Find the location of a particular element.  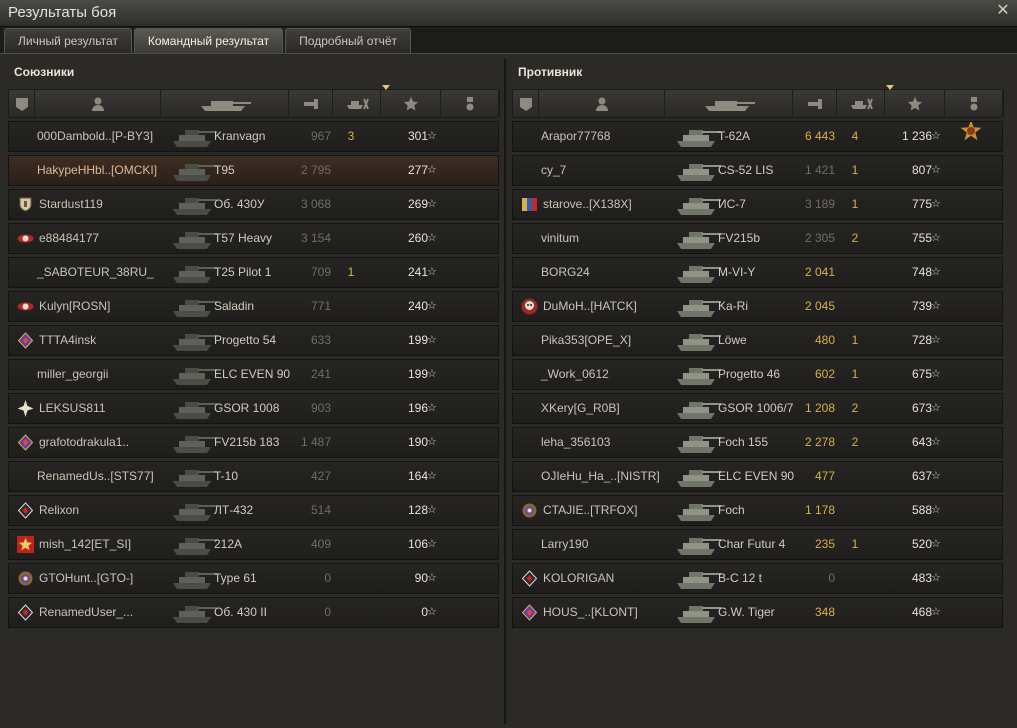

tab-personal-result: Личный результат is located at coordinates (68, 40).